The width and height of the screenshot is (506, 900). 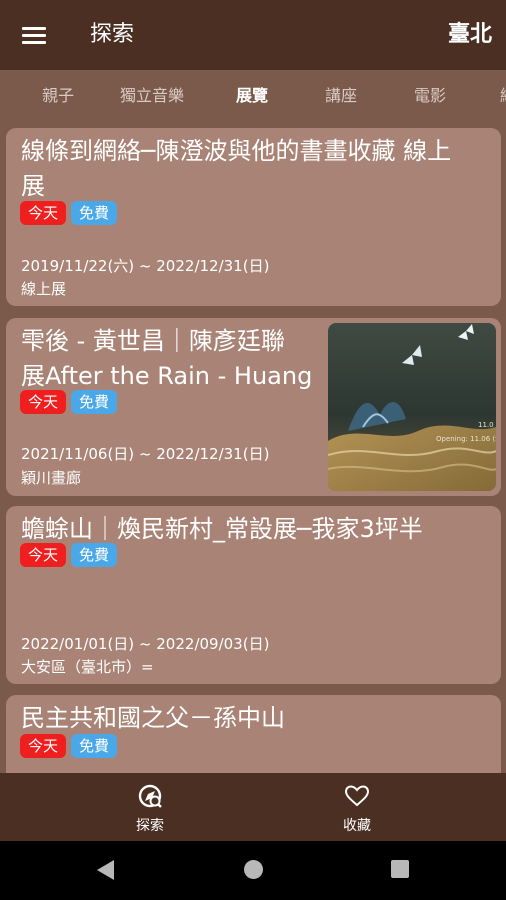 I want to click on back-icon, so click(x=105, y=870).